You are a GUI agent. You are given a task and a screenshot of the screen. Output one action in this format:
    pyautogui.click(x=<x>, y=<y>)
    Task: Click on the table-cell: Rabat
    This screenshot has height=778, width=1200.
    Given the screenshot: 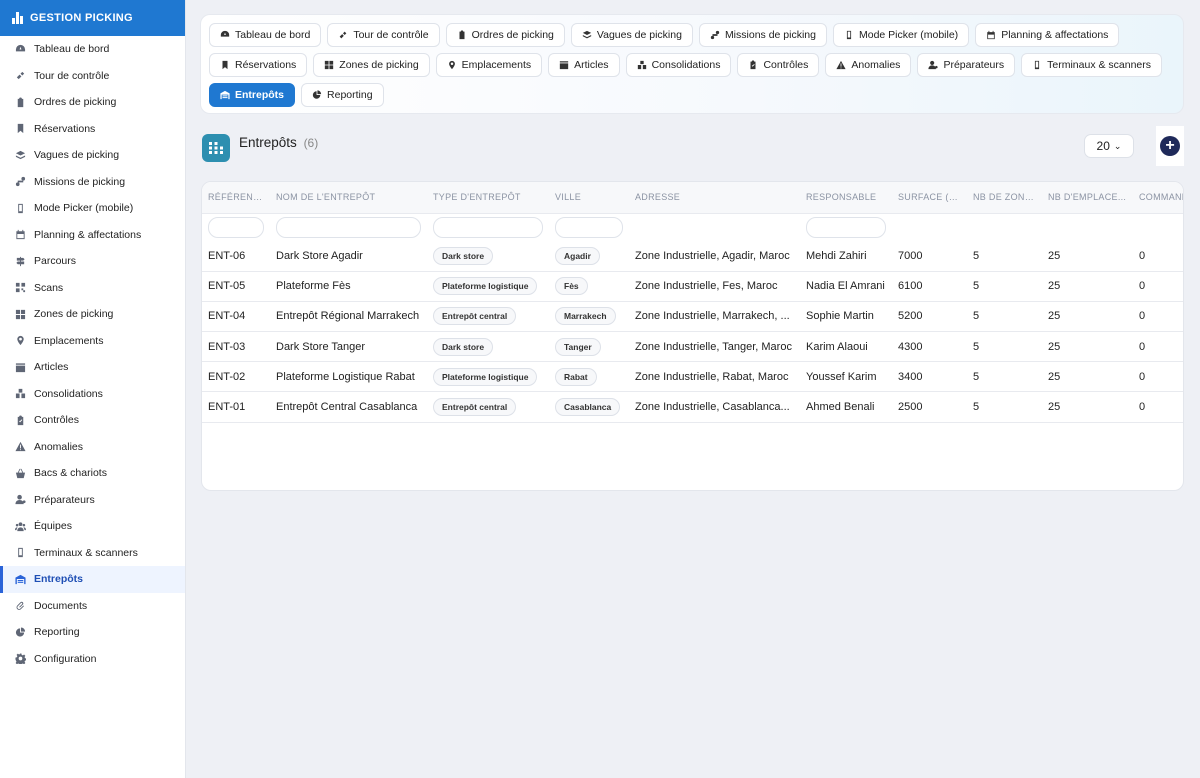 What is the action you would take?
    pyautogui.click(x=589, y=377)
    